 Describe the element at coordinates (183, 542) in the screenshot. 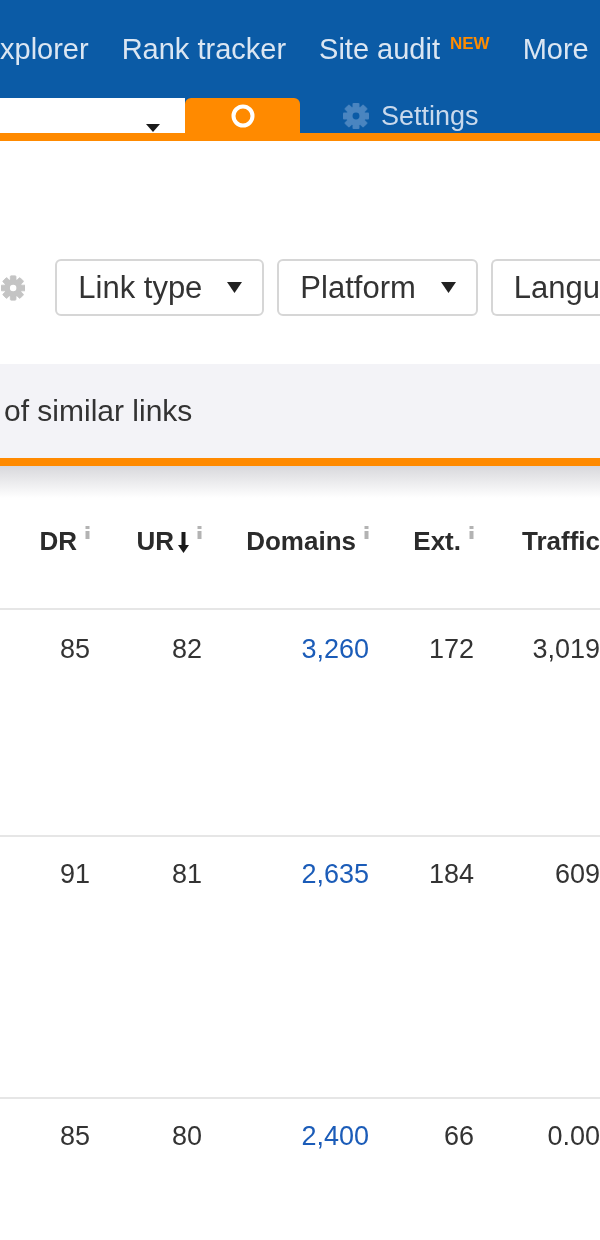

I see `sort-down-icon` at that location.